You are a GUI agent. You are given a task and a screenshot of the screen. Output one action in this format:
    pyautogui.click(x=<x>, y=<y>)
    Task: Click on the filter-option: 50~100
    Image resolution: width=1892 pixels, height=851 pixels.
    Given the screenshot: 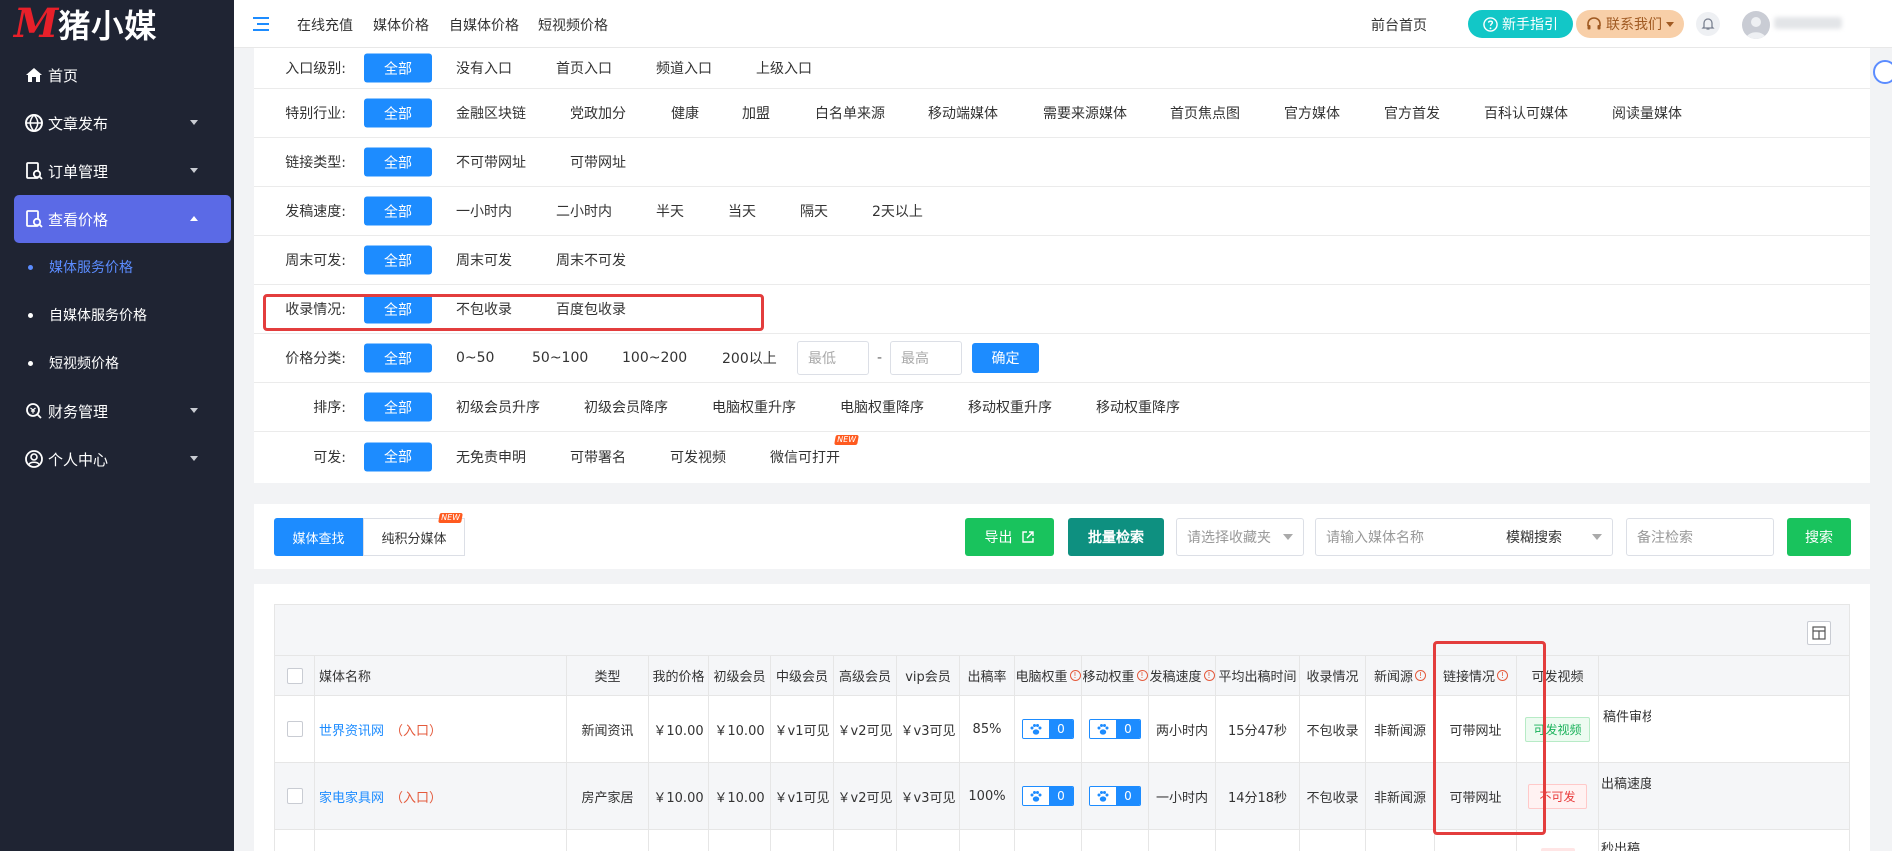 What is the action you would take?
    pyautogui.click(x=560, y=358)
    